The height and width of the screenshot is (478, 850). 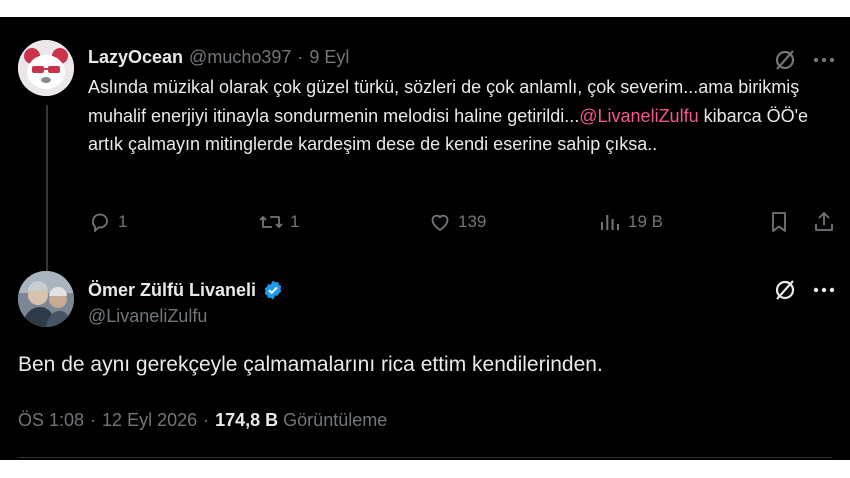 What do you see at coordinates (638, 116) in the screenshot?
I see `mention-link: @LivaneliZulfu` at bounding box center [638, 116].